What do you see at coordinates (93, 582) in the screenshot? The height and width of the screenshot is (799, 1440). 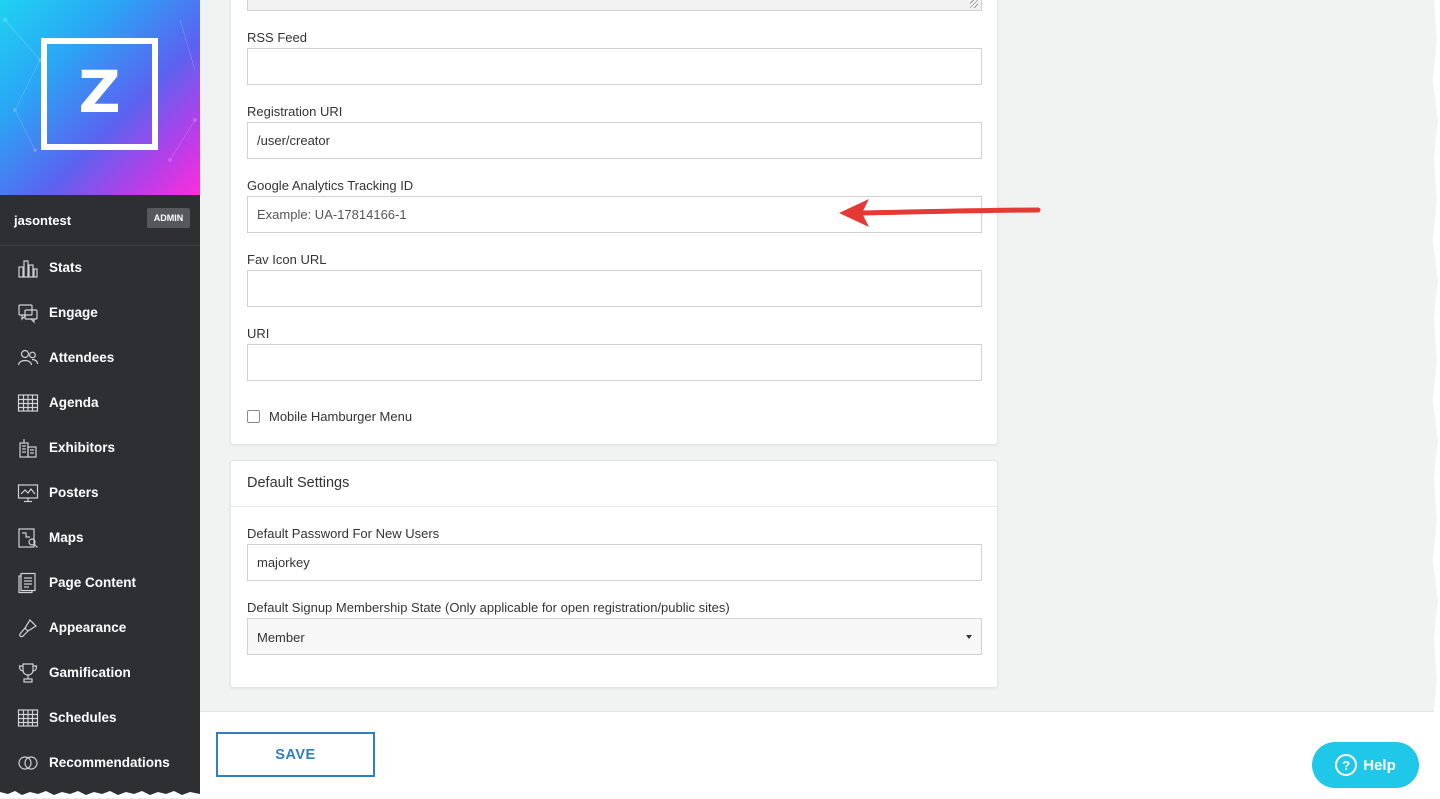 I see `sidebar-item-label: Page Content` at bounding box center [93, 582].